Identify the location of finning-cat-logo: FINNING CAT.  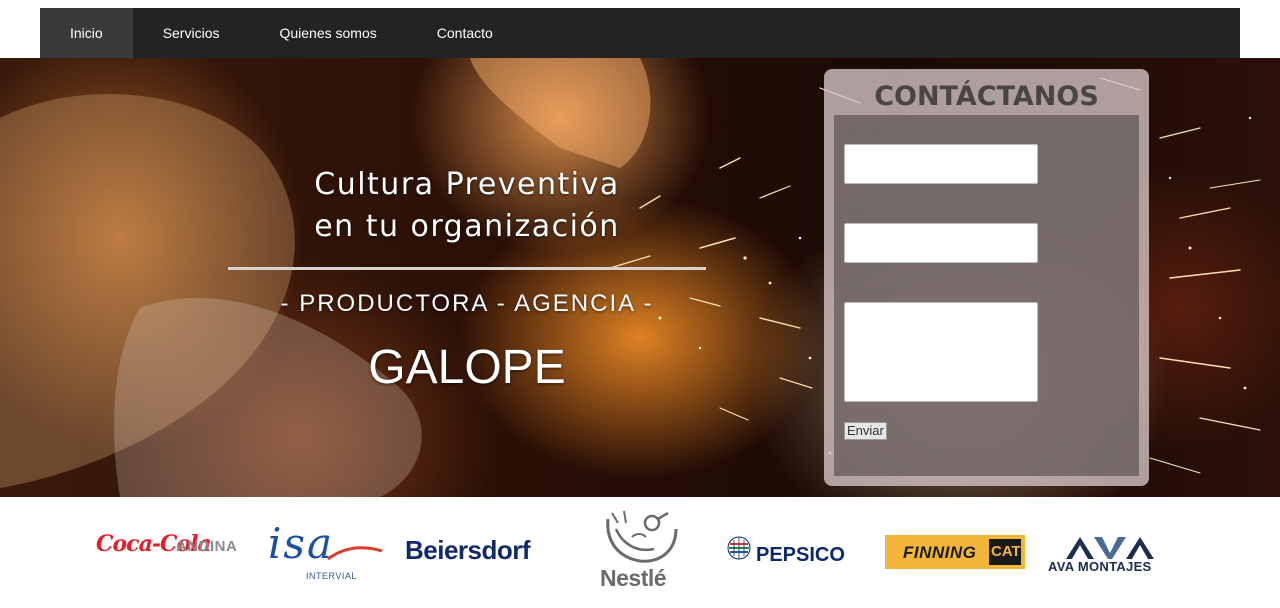
(955, 552).